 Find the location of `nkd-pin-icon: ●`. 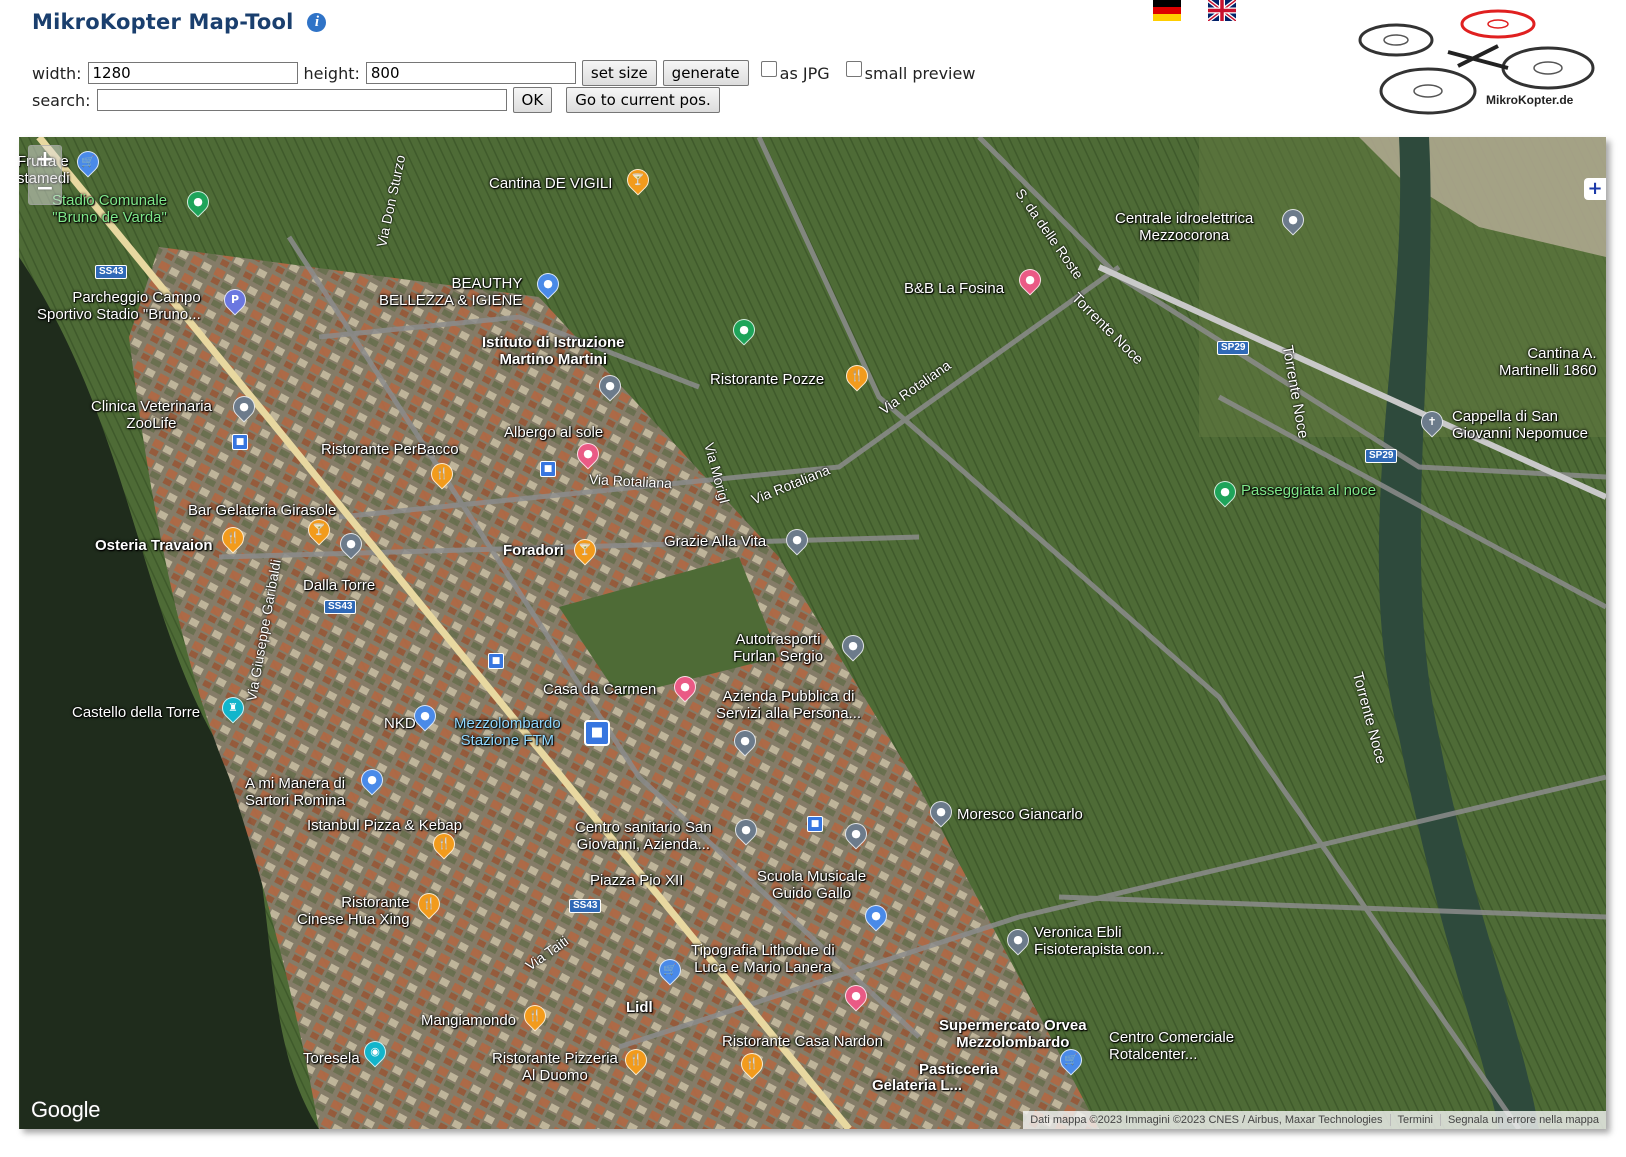

nkd-pin-icon: ● is located at coordinates (425, 716).